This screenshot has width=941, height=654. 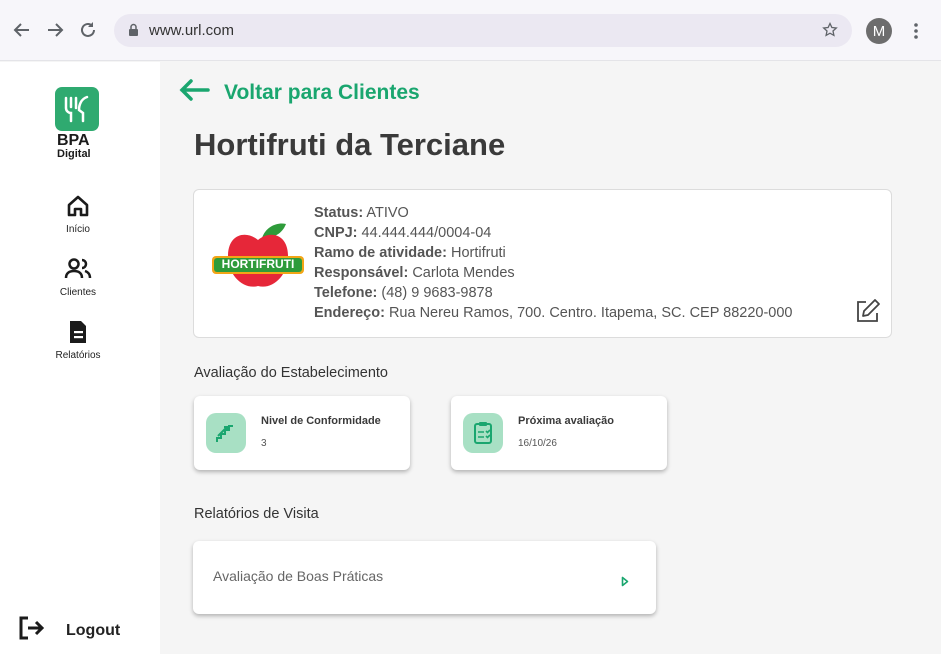 I want to click on sidebar-item-clientes: Clientes, so click(x=78, y=276).